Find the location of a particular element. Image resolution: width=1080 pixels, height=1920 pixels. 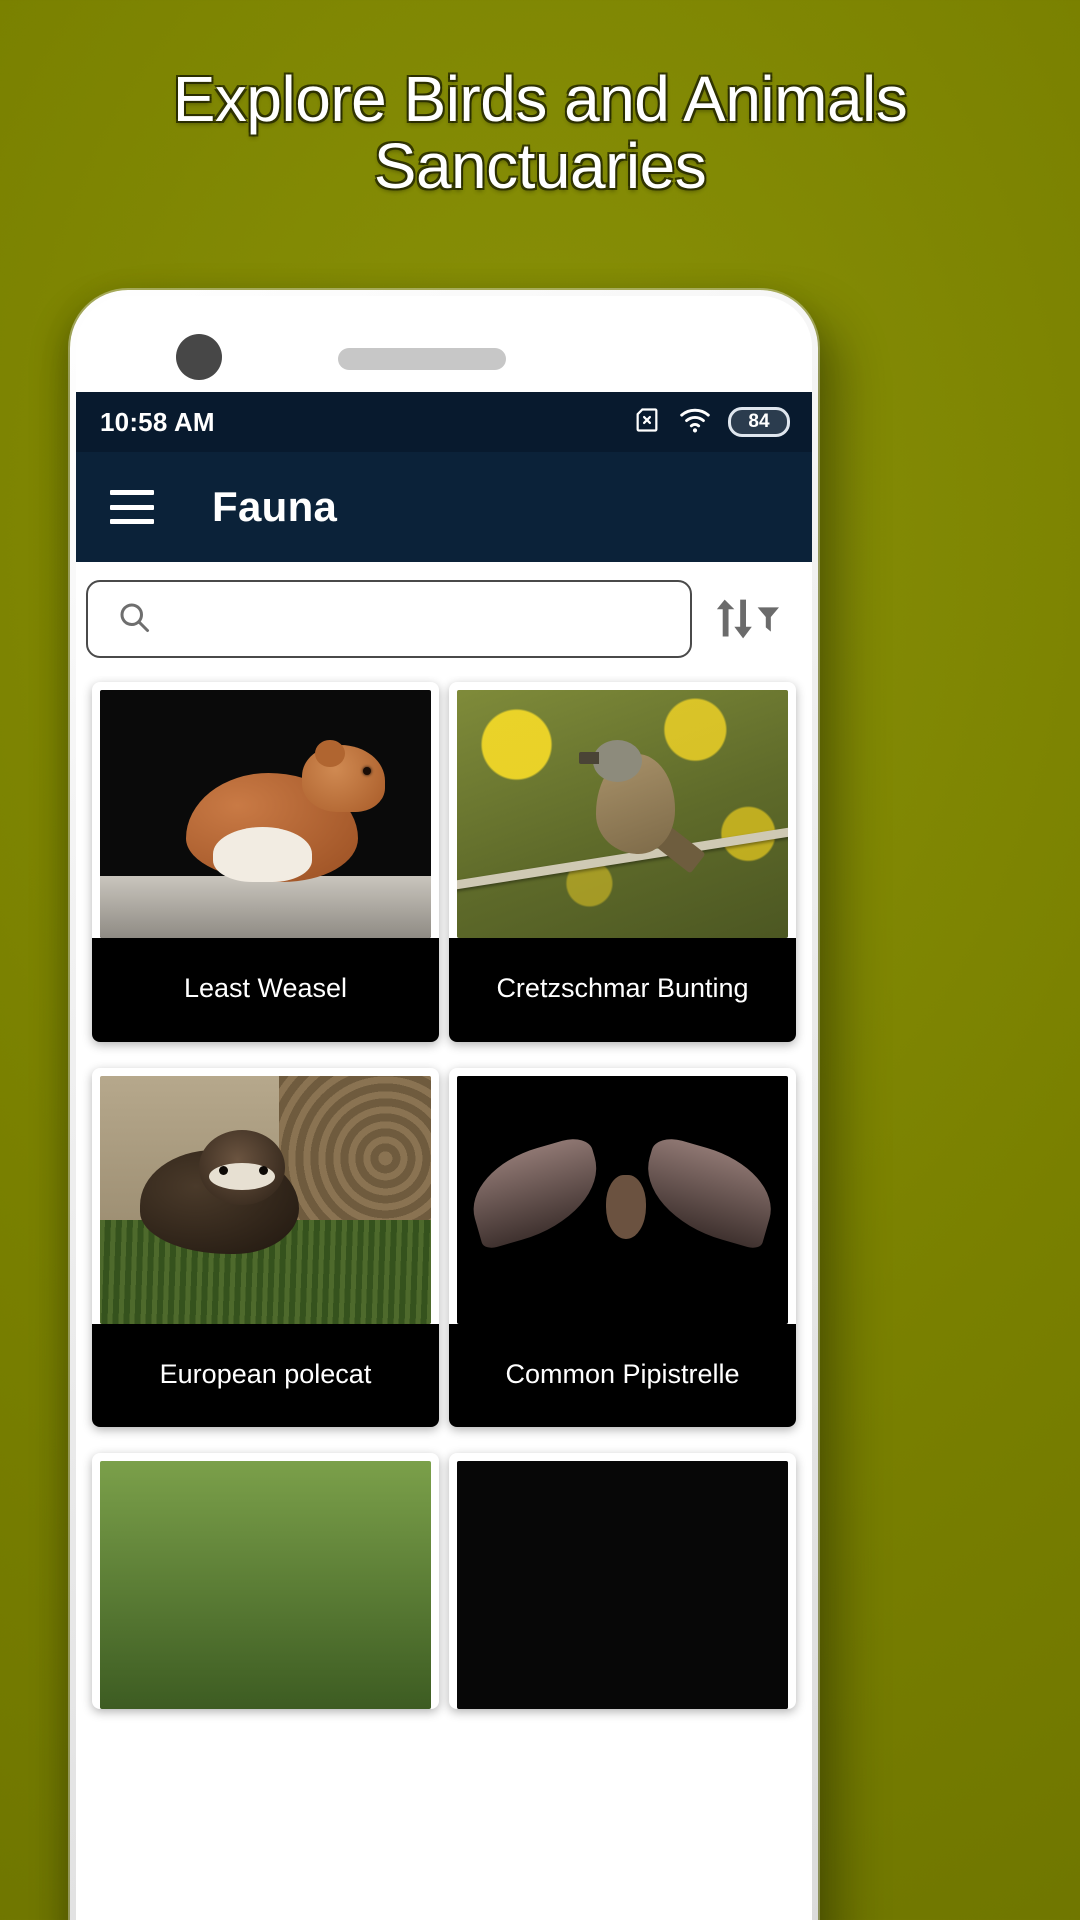

fauna-card-label: Cretzschmar Bunting is located at coordinates (622, 990).